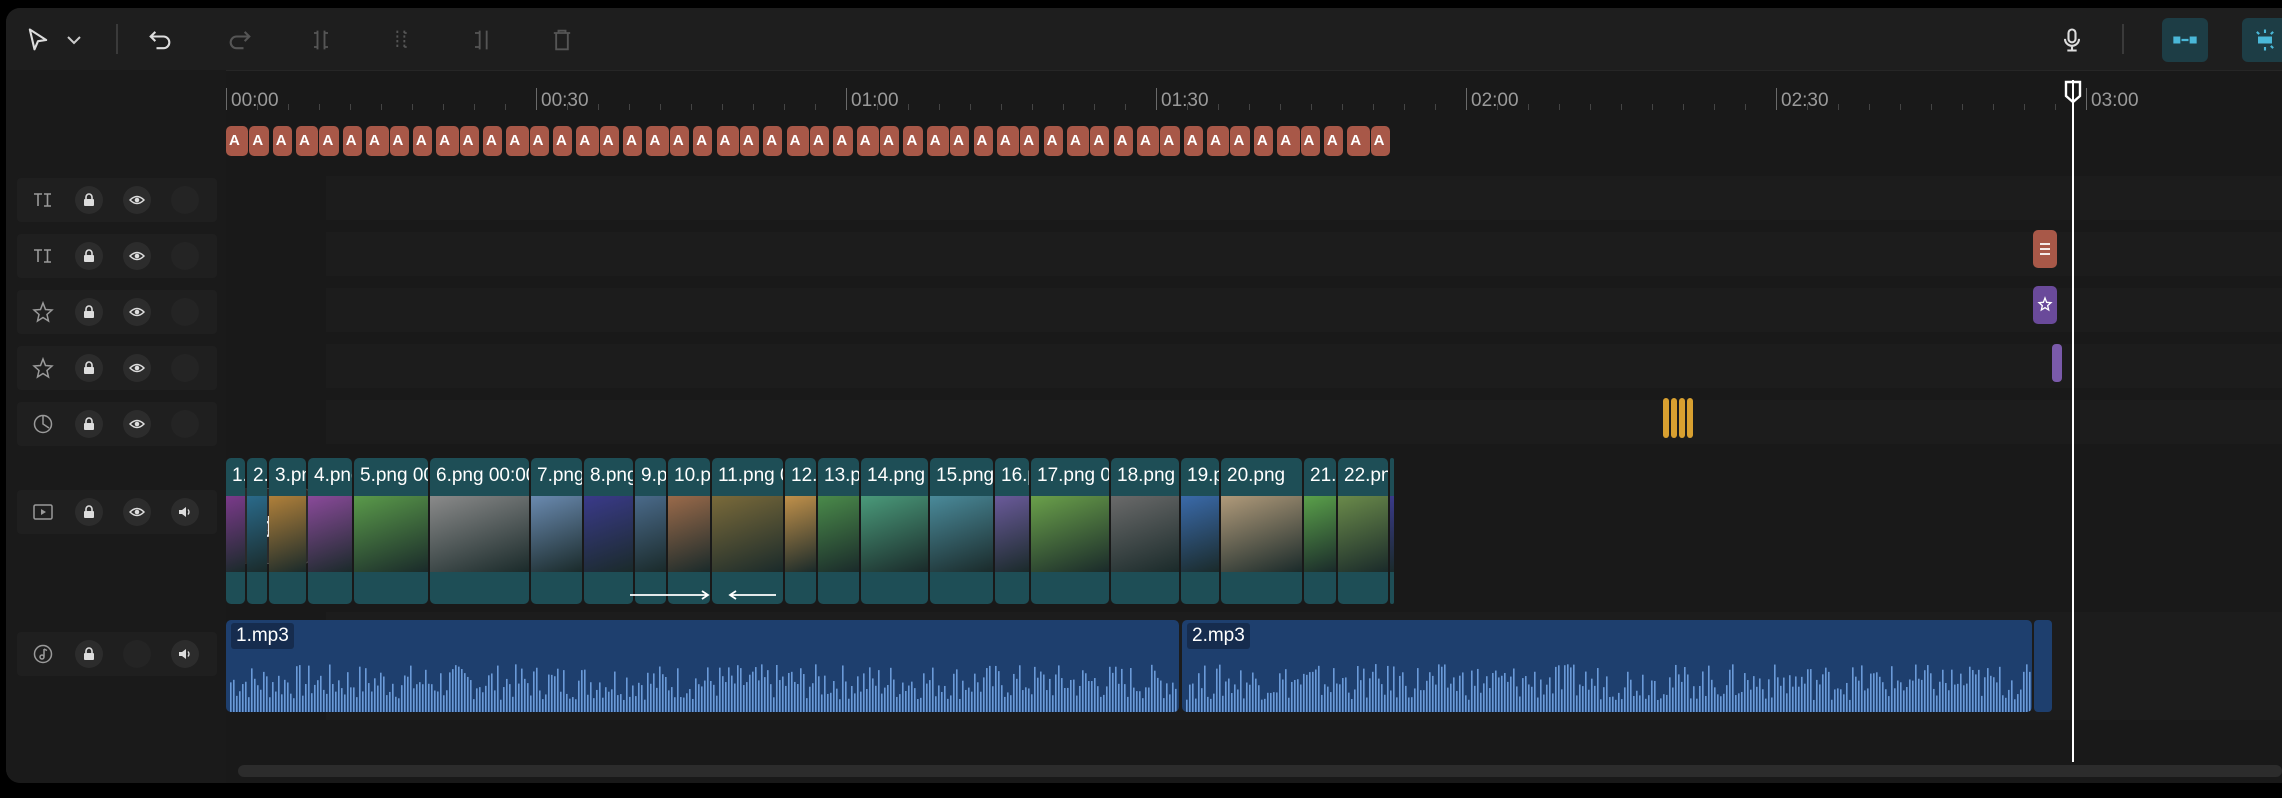 The height and width of the screenshot is (798, 2282). Describe the element at coordinates (1145, 531) in the screenshot. I see `video-clip: 18.png 0` at that location.